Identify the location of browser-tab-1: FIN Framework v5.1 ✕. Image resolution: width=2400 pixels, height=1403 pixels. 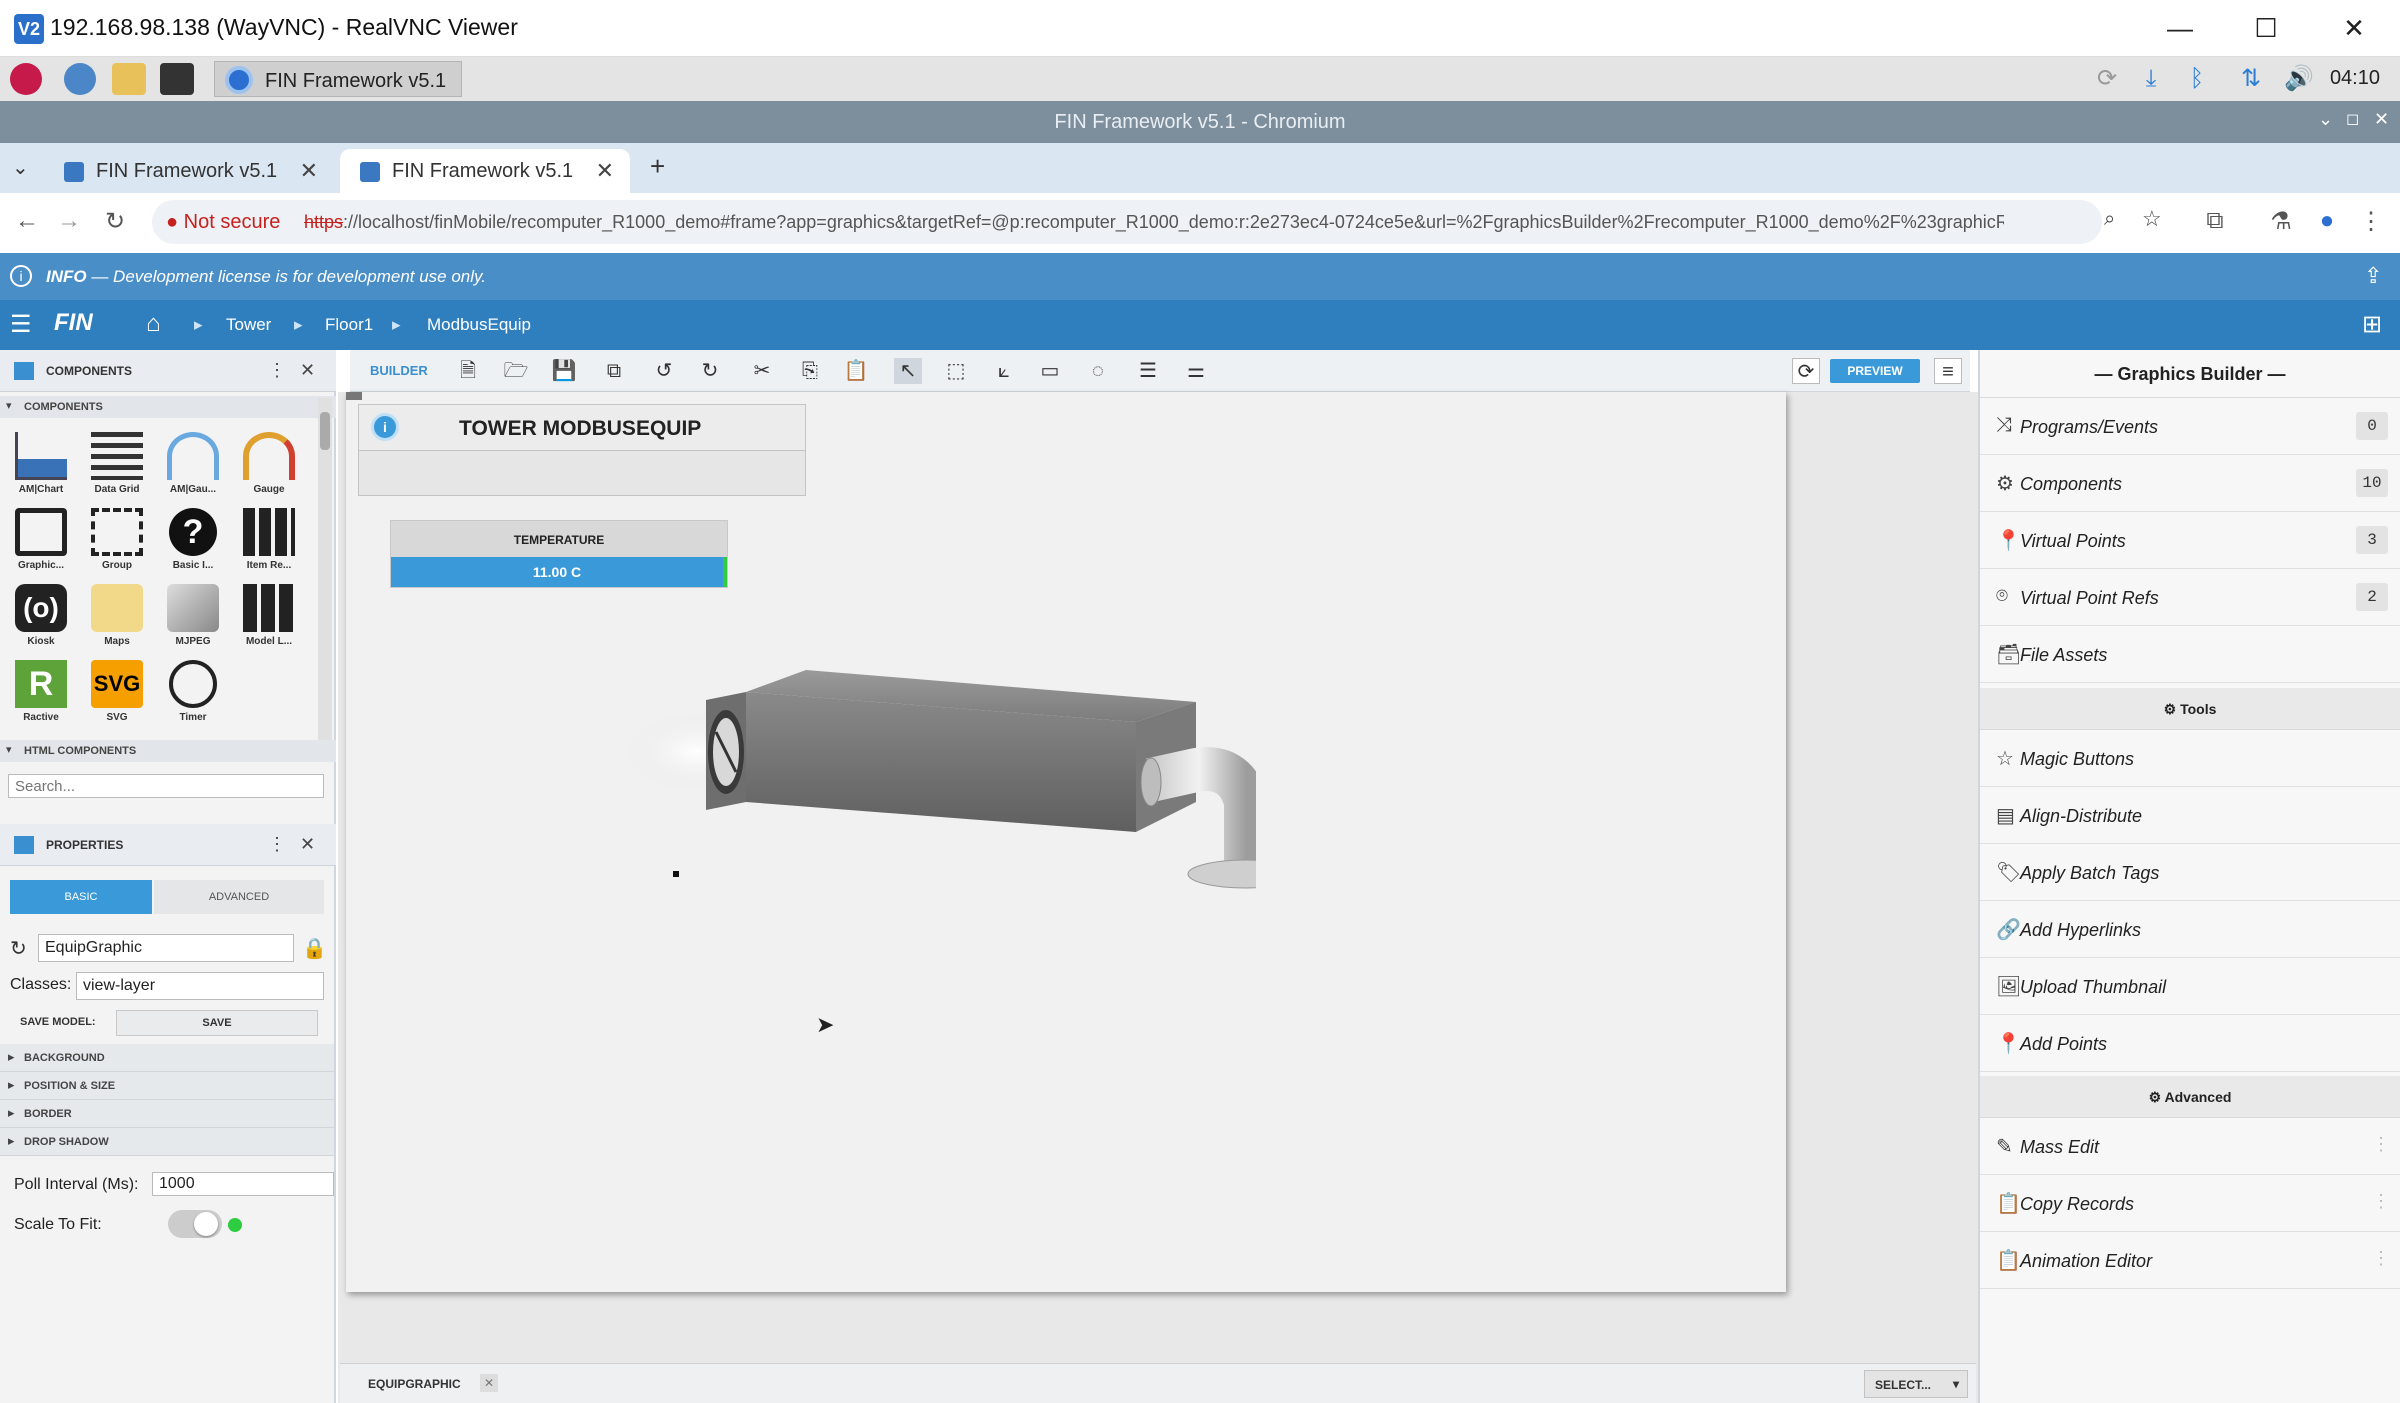
(189, 171).